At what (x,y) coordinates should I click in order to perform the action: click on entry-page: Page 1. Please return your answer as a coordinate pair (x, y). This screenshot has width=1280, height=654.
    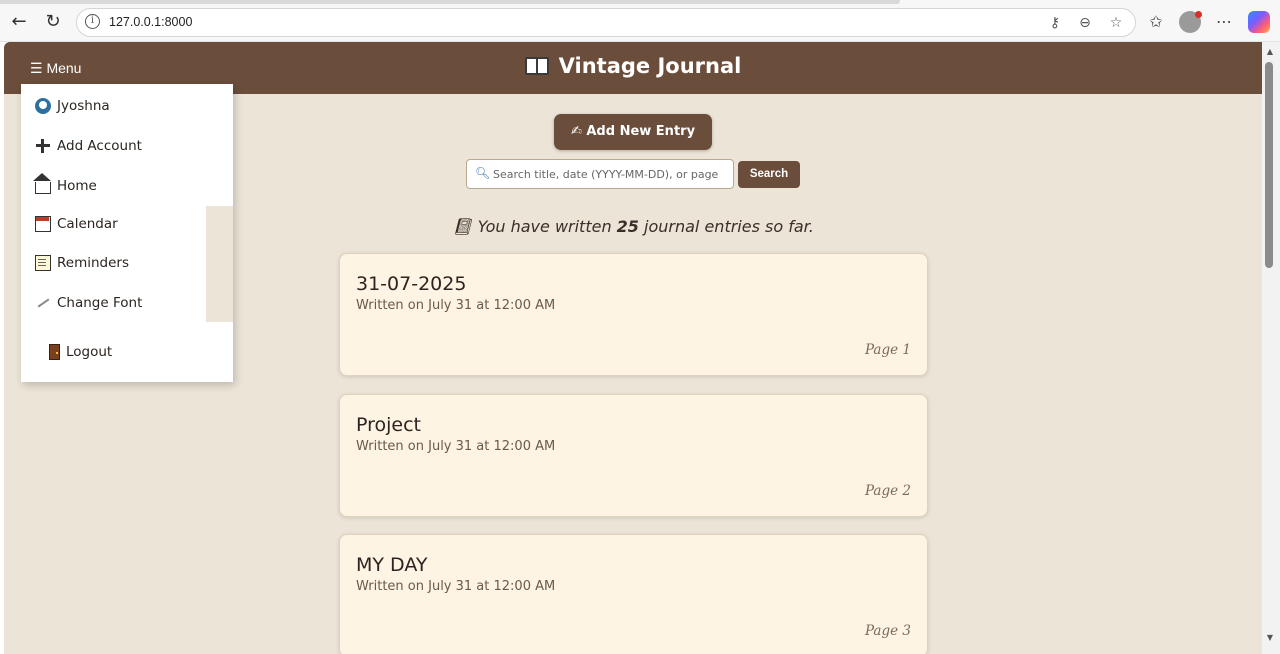
    Looking at the image, I should click on (887, 350).